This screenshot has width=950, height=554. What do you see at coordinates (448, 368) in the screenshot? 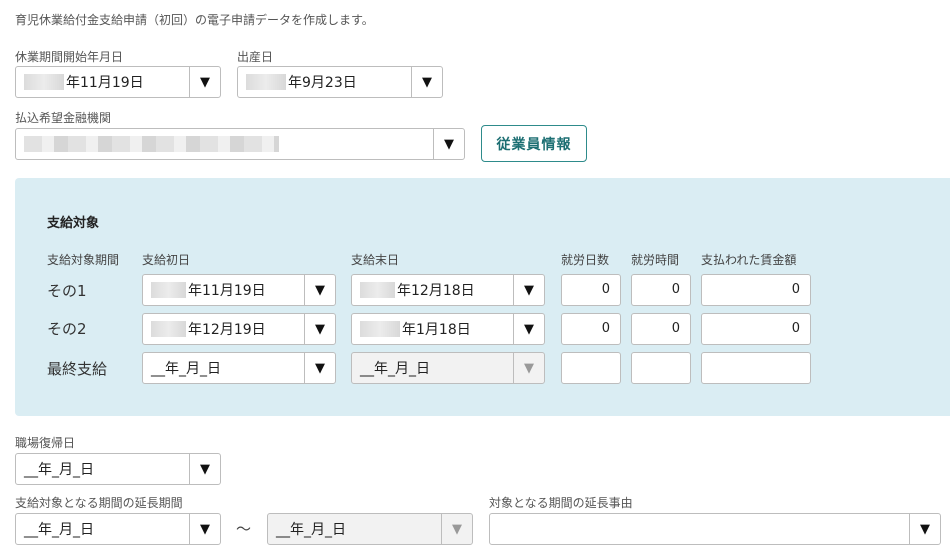
I see `row3-end-select: __年_月_日 ▼` at bounding box center [448, 368].